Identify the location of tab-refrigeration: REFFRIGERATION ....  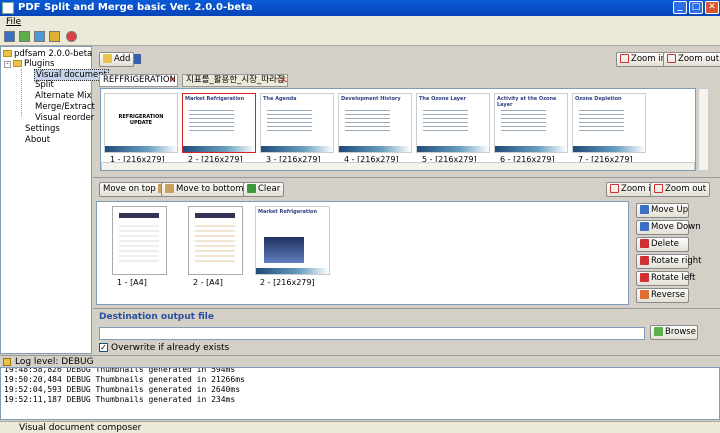
(138, 80).